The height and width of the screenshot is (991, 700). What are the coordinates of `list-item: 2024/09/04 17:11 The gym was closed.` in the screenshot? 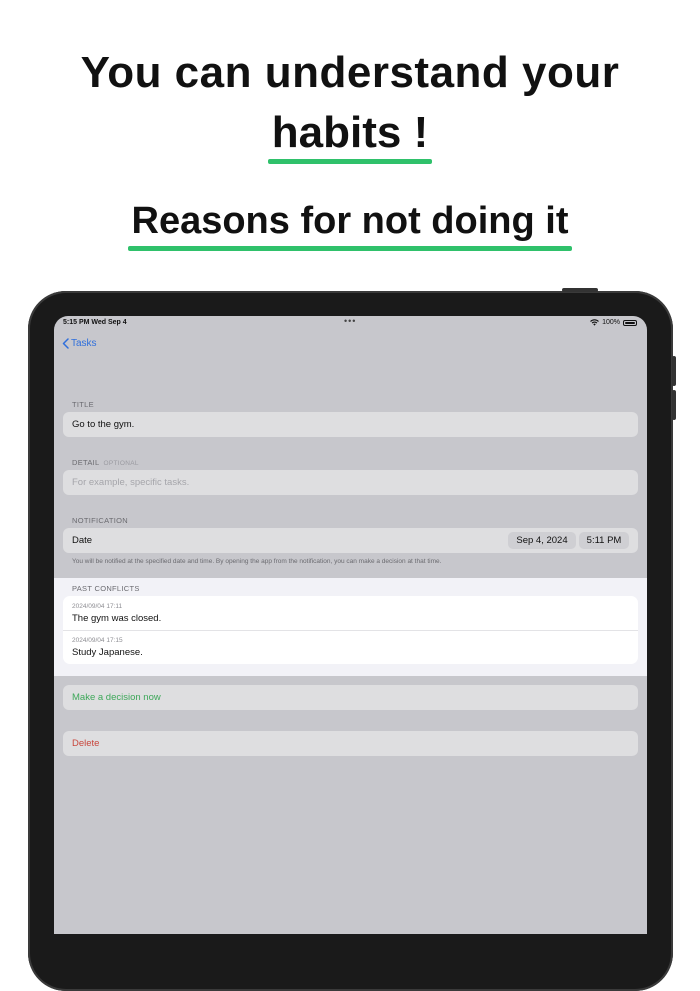 It's located at (350, 613).